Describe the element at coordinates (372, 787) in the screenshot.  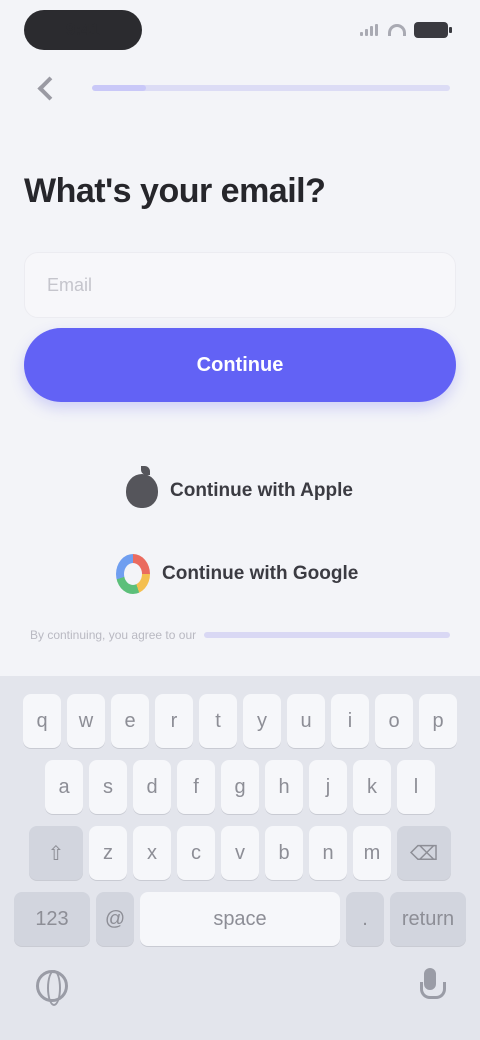
I see `key-k: k` at that location.